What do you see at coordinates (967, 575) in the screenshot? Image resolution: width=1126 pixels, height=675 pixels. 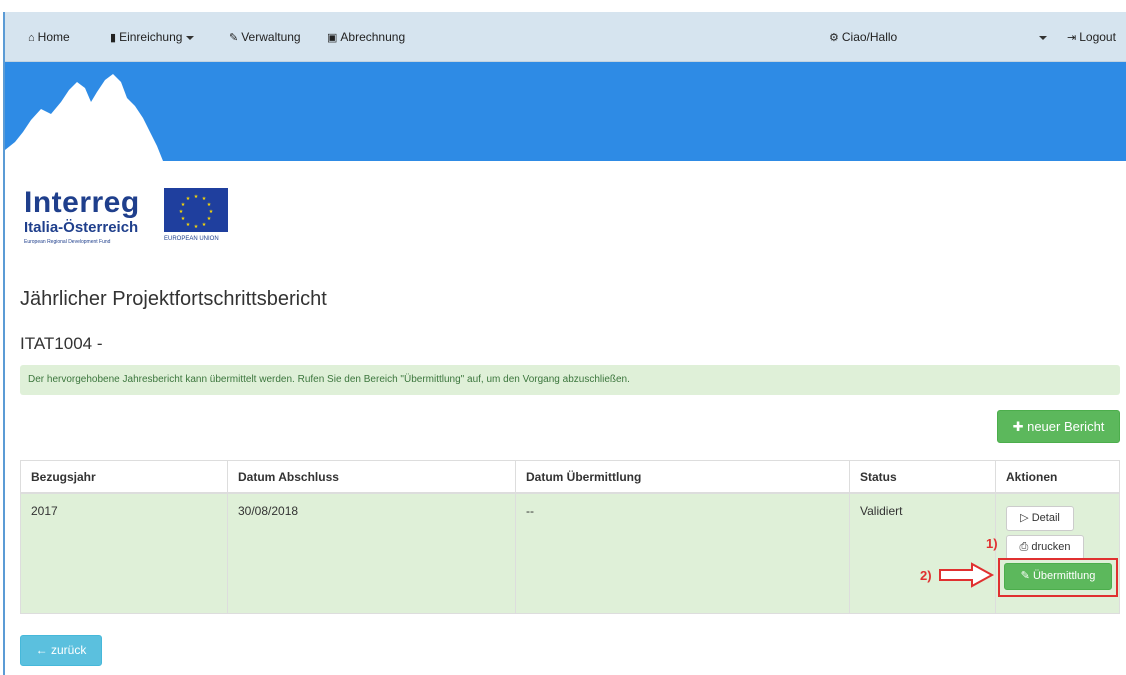 I see `arrow-right-icon` at bounding box center [967, 575].